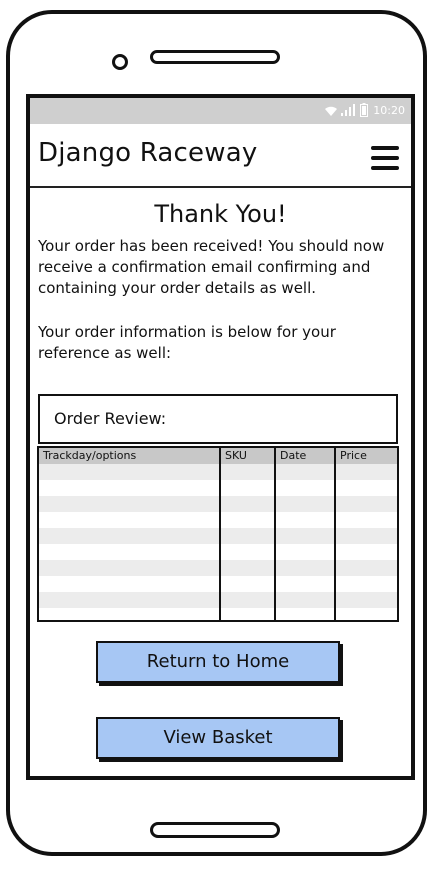  Describe the element at coordinates (148, 153) in the screenshot. I see `app-title: Django Raceway` at that location.